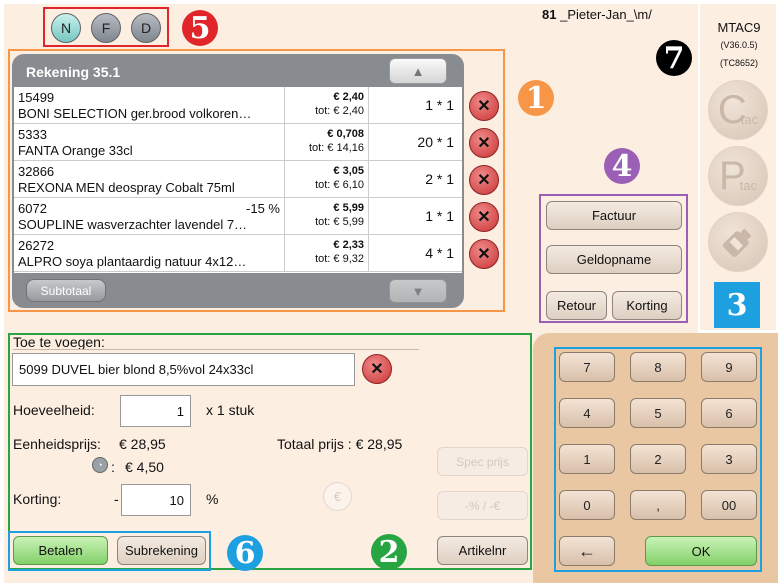 This screenshot has height=587, width=780. I want to click on euro-toggle-button: €, so click(337, 496).